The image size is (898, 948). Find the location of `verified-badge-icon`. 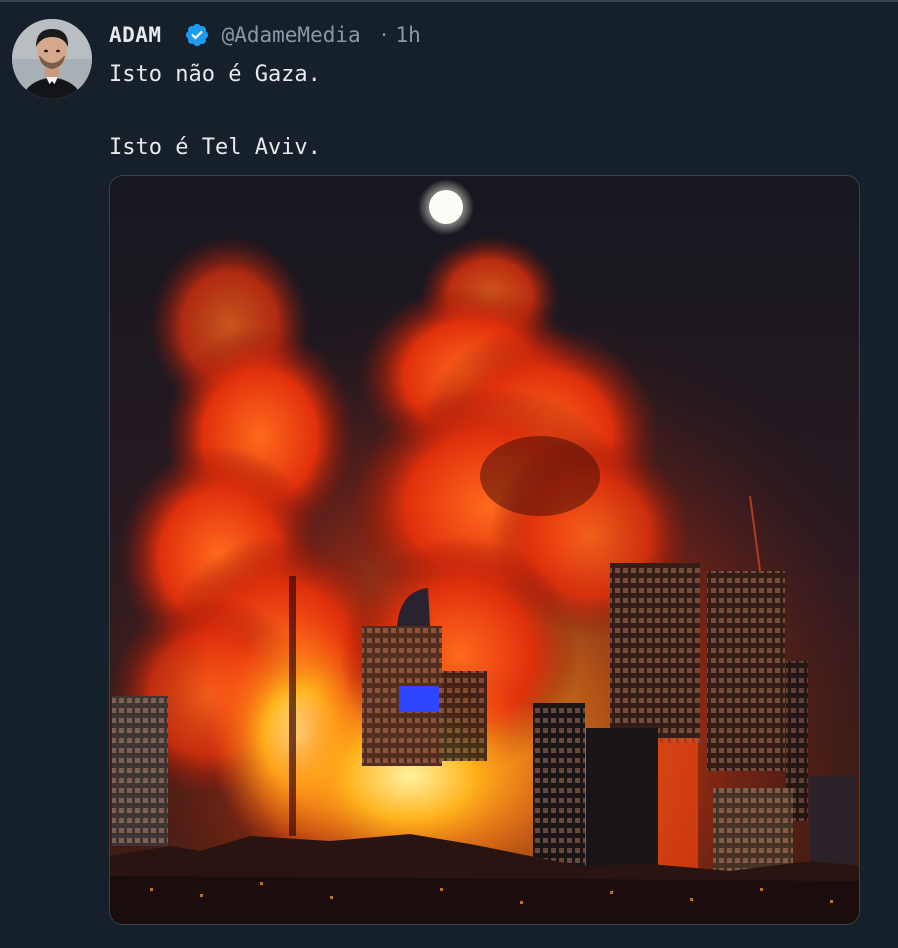

verified-badge-icon is located at coordinates (197, 35).